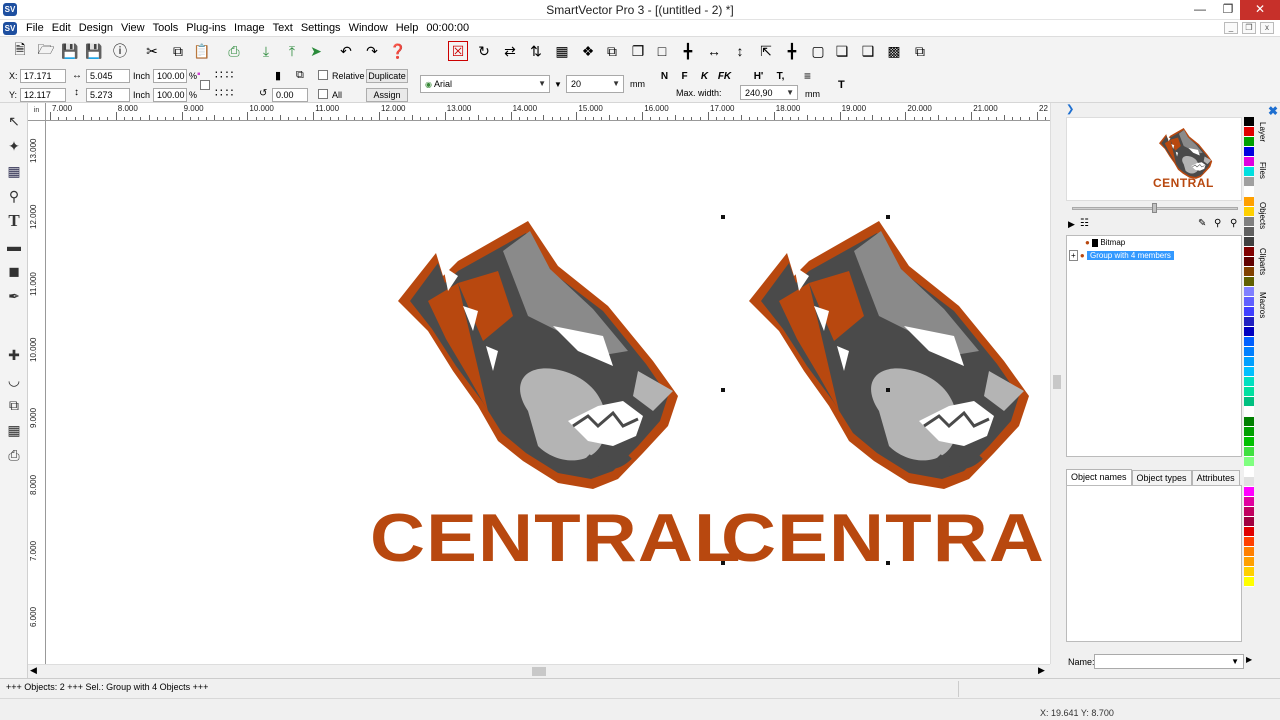 Image resolution: width=1280 pixels, height=720 pixels. Describe the element at coordinates (536, 51) in the screenshot. I see `flip-icon: ⇅` at that location.